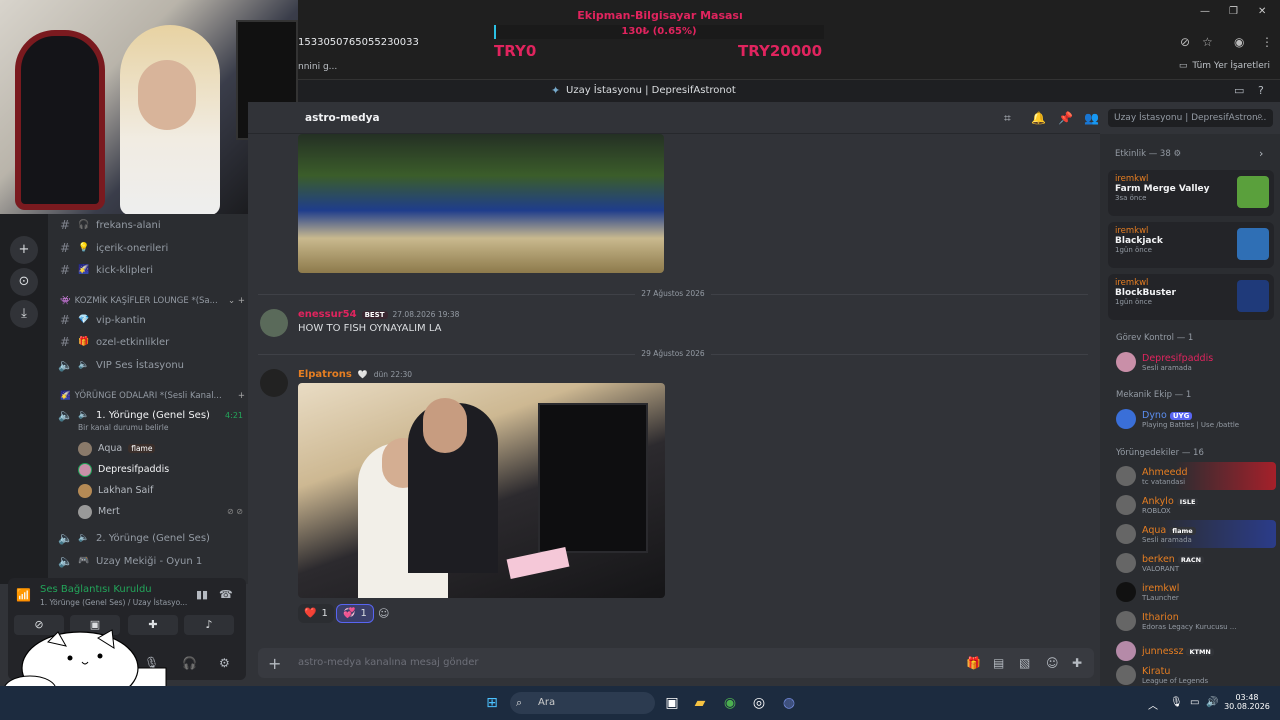 Image resolution: width=1280 pixels, height=720 pixels. What do you see at coordinates (673, 293) in the screenshot?
I see `date-divider-label: 27 Ağustos 2026` at bounding box center [673, 293].